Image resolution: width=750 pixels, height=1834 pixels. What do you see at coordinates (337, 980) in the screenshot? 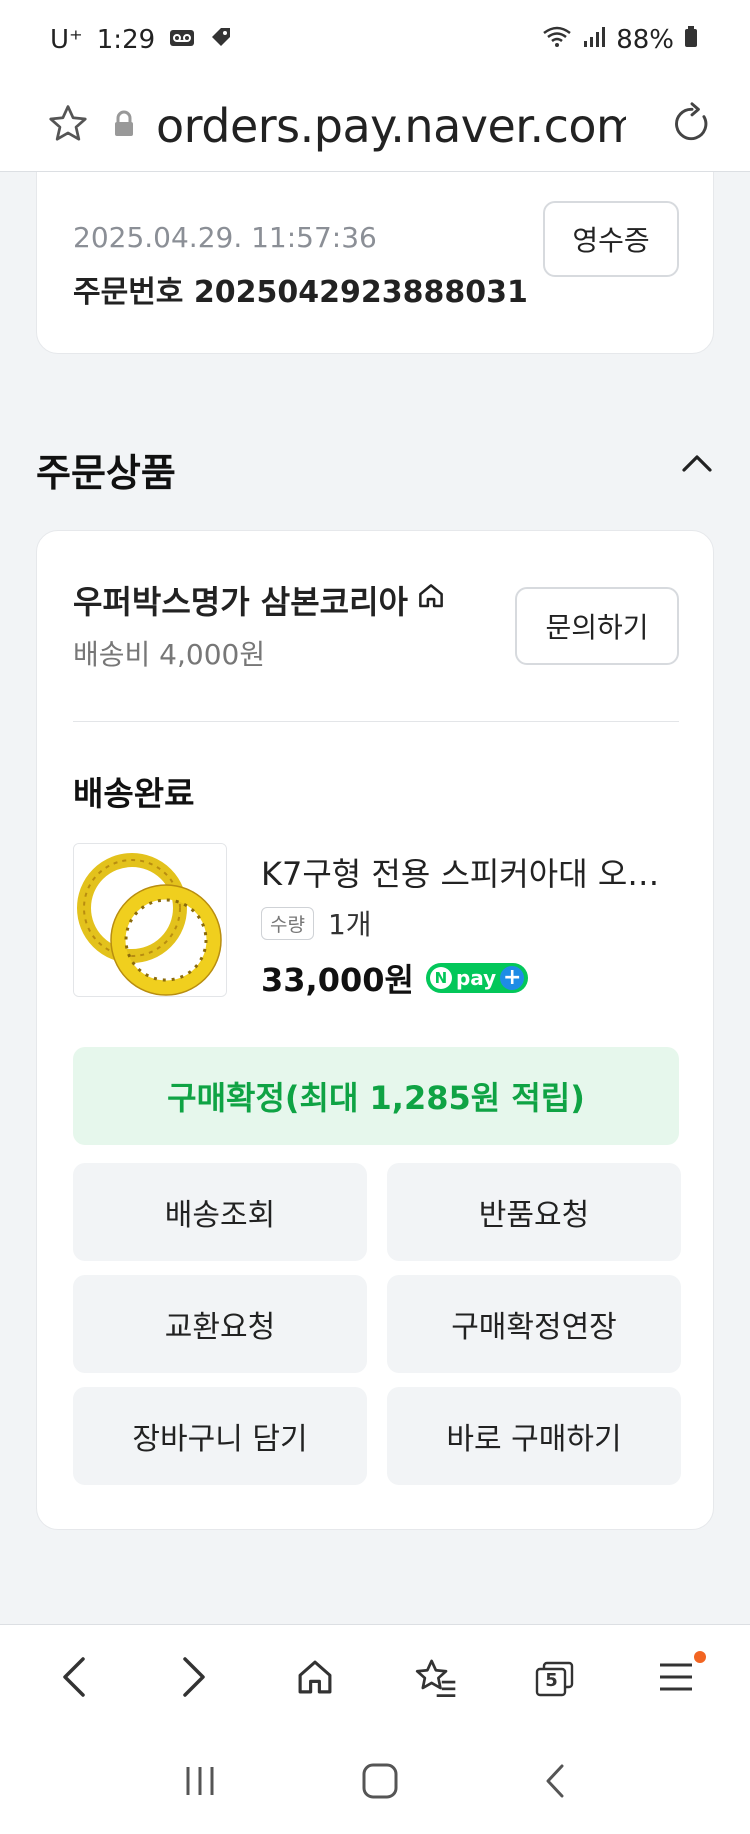
I see `product-price: 33,000원` at bounding box center [337, 980].